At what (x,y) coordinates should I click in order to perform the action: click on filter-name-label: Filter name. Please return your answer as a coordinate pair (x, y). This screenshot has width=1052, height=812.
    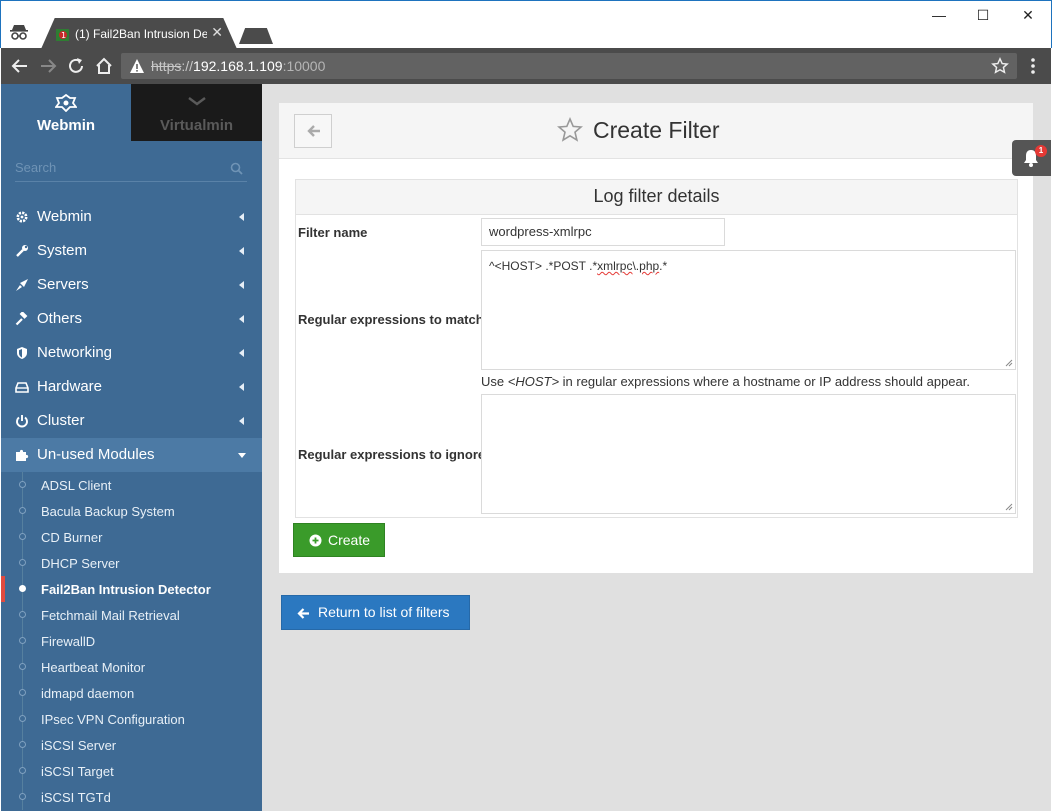
    Looking at the image, I should click on (333, 232).